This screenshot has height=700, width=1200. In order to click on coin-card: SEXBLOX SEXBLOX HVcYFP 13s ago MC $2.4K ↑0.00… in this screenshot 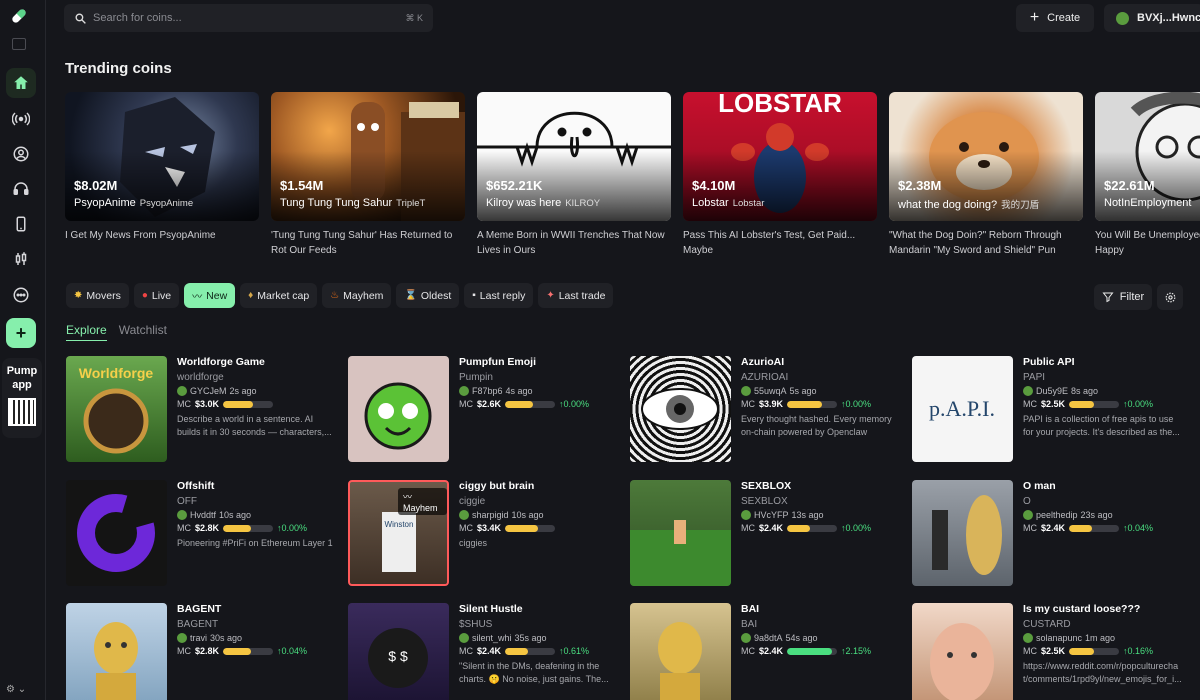, I will do `click(765, 535)`.